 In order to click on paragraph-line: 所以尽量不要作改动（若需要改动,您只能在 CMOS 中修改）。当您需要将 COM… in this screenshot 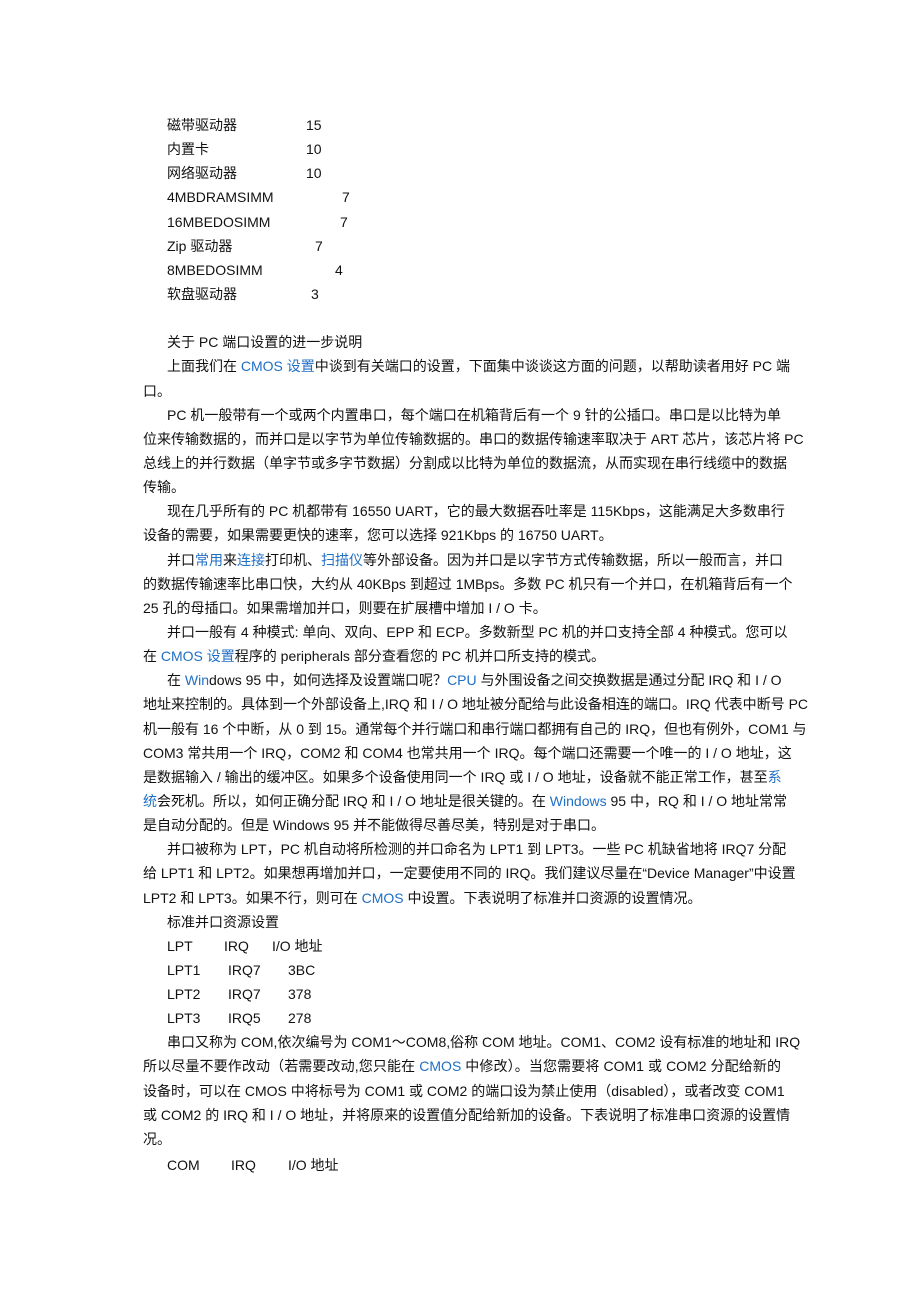, I will do `click(462, 1066)`.